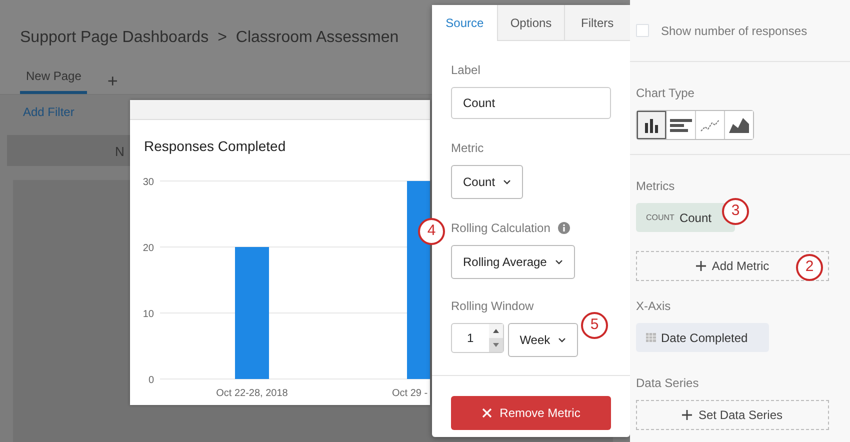  I want to click on section-label: Data Series, so click(668, 383).